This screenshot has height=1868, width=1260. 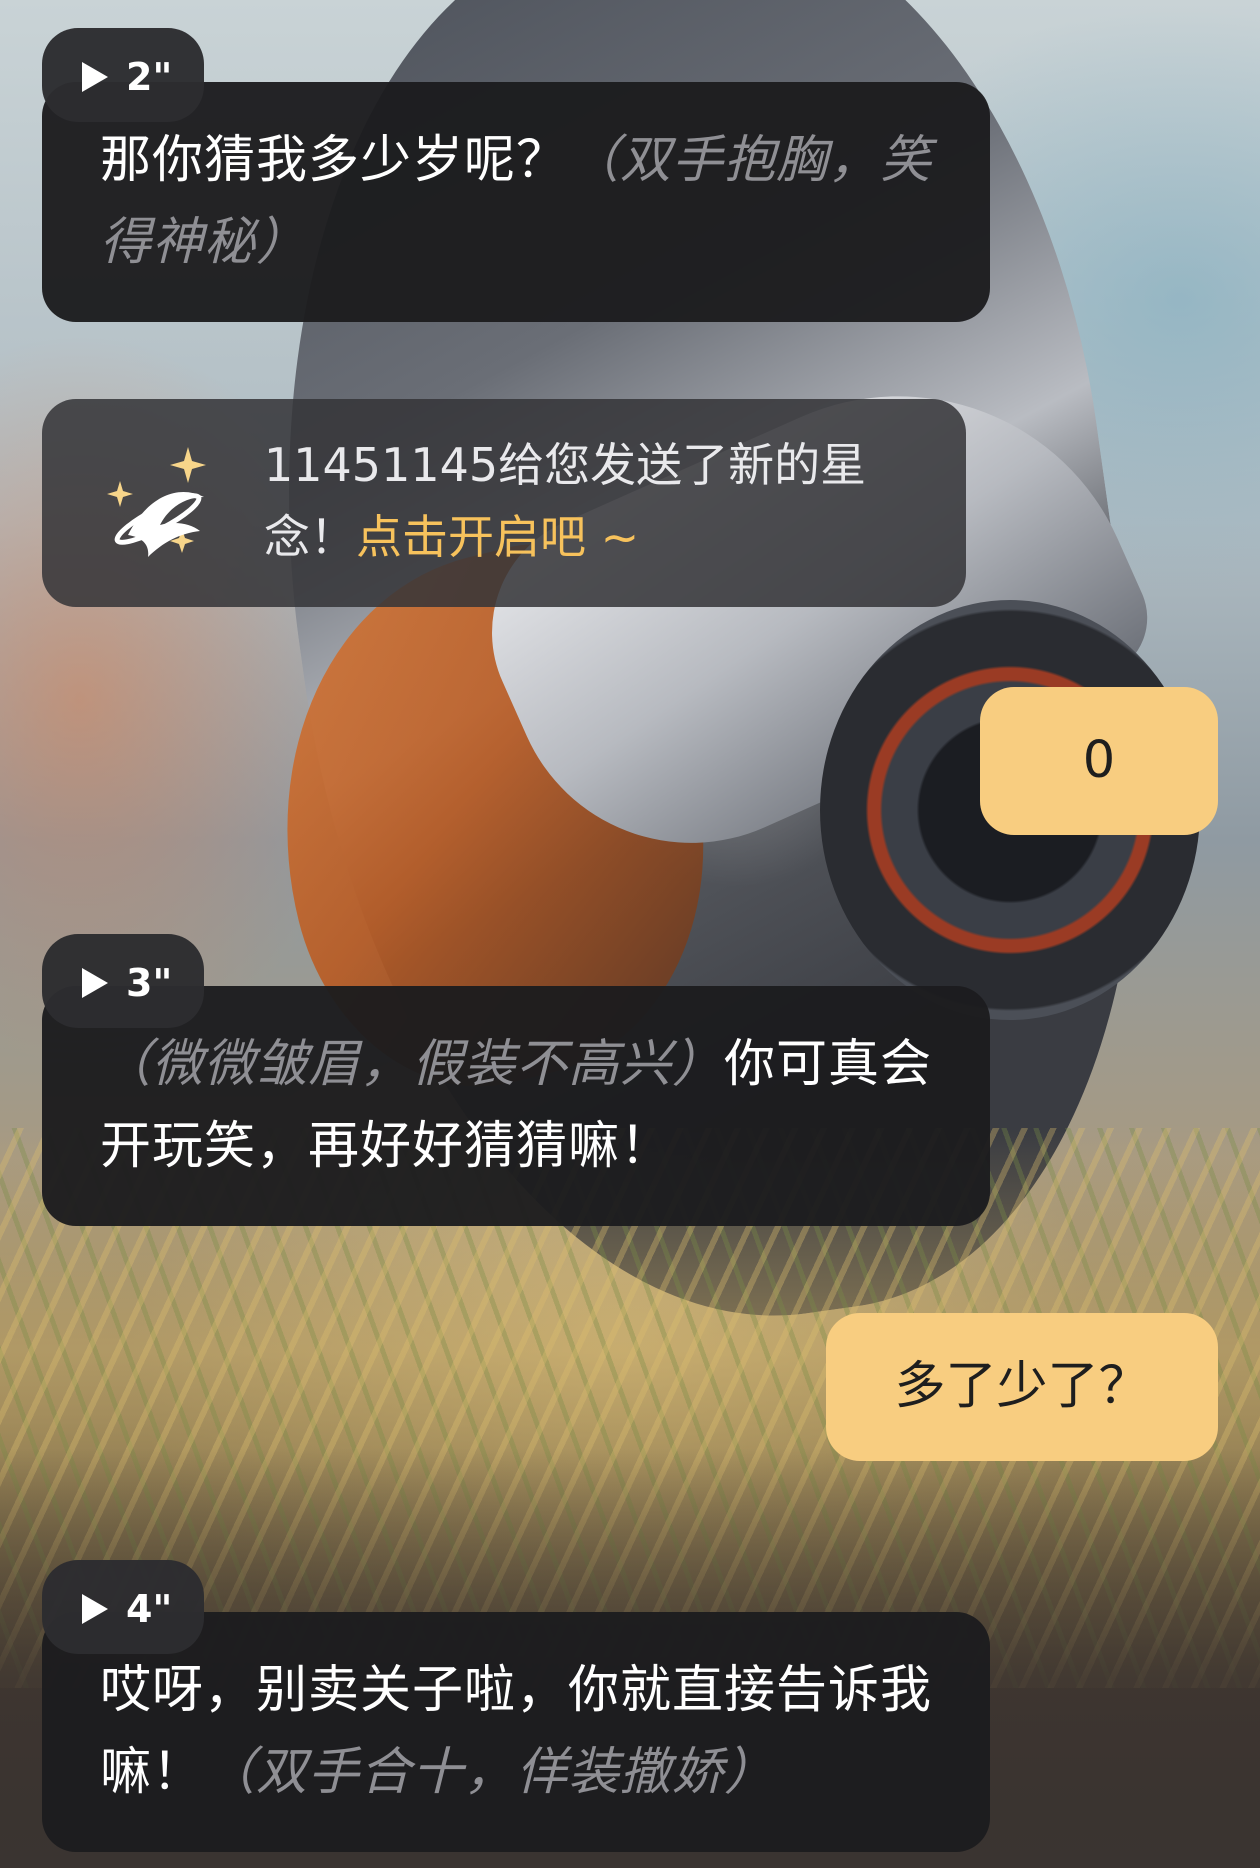 What do you see at coordinates (123, 1607) in the screenshot?
I see `voice-play-button: 4"` at bounding box center [123, 1607].